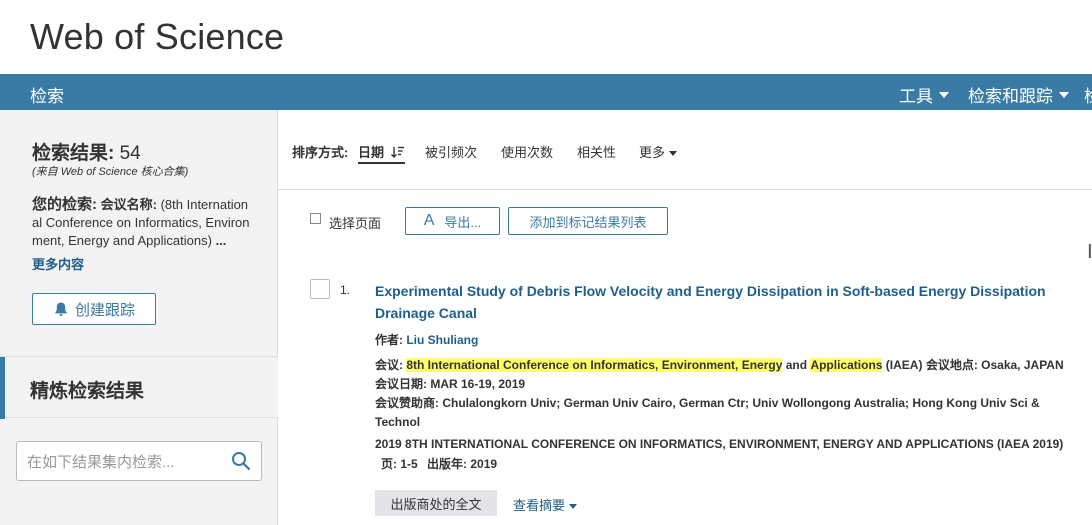 This screenshot has height=525, width=1092. I want to click on view-abstract-link: 查看摘要, so click(545, 504).